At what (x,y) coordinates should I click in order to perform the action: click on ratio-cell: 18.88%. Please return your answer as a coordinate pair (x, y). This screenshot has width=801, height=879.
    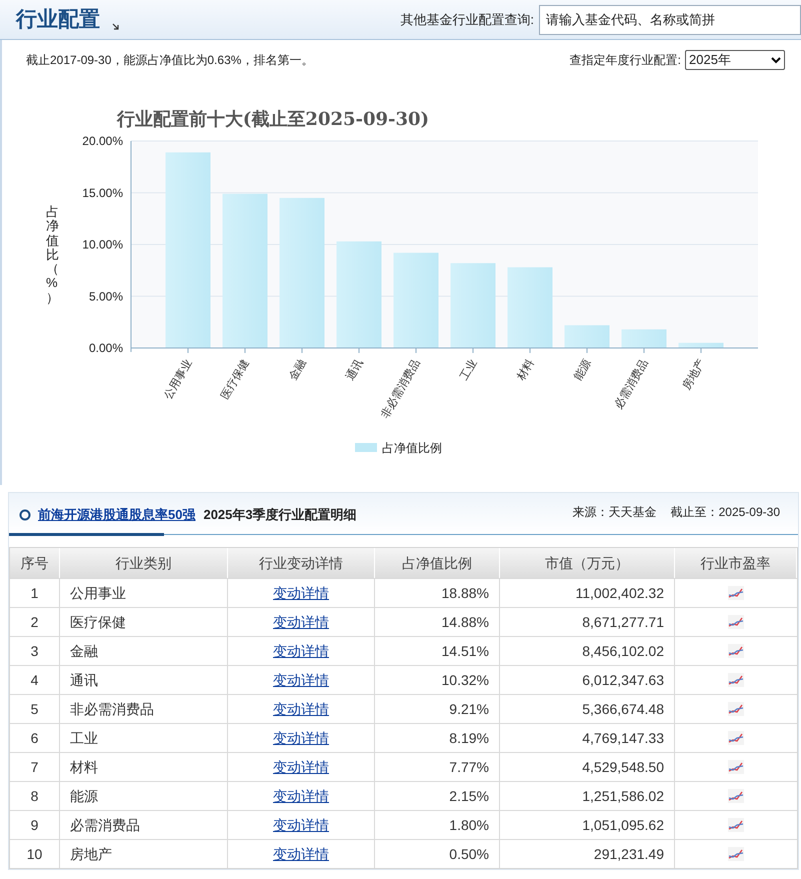
    Looking at the image, I should click on (437, 593).